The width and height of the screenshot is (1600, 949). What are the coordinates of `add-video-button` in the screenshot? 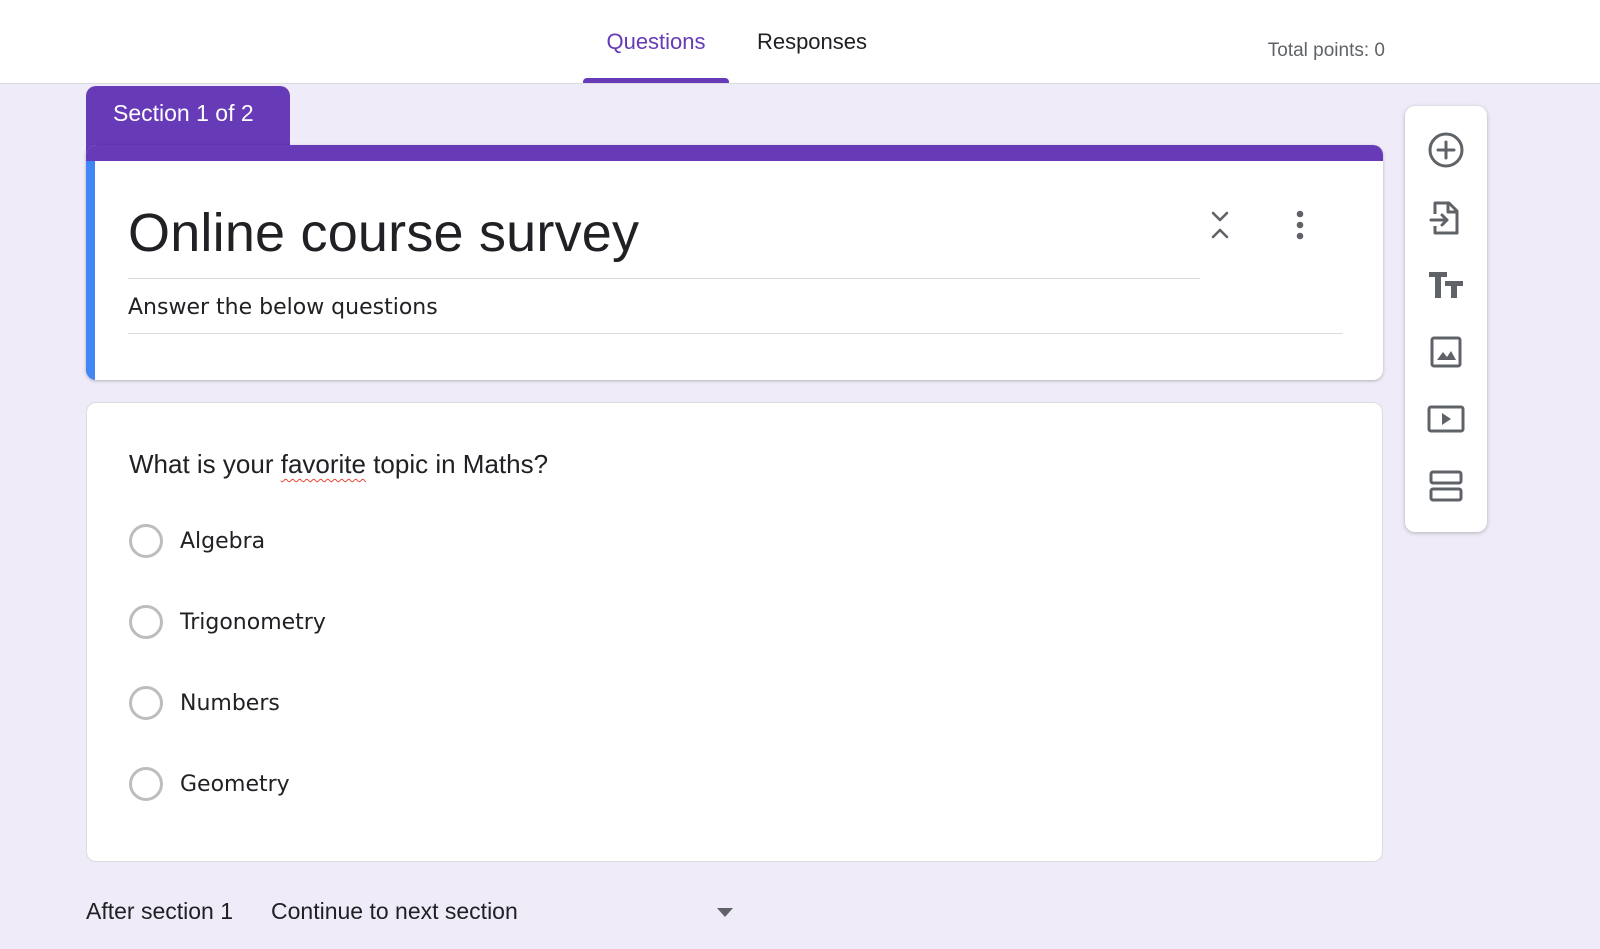 It's located at (1446, 419).